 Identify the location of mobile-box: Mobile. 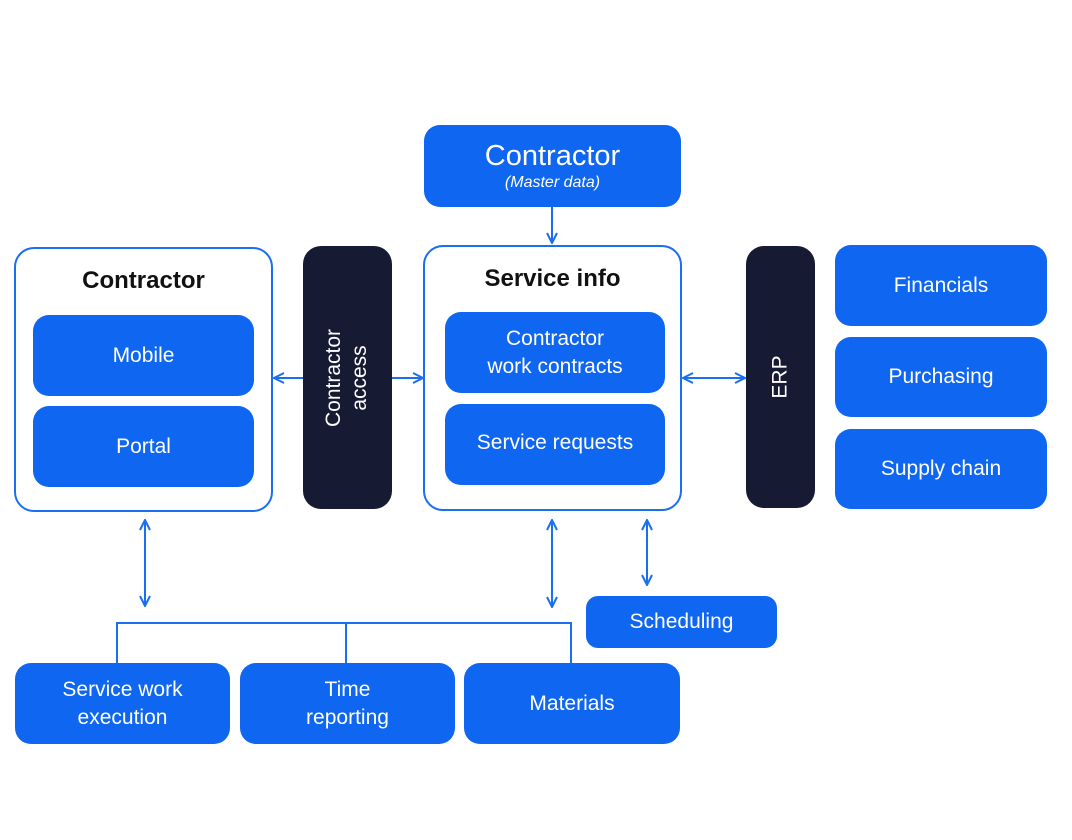
(143, 355).